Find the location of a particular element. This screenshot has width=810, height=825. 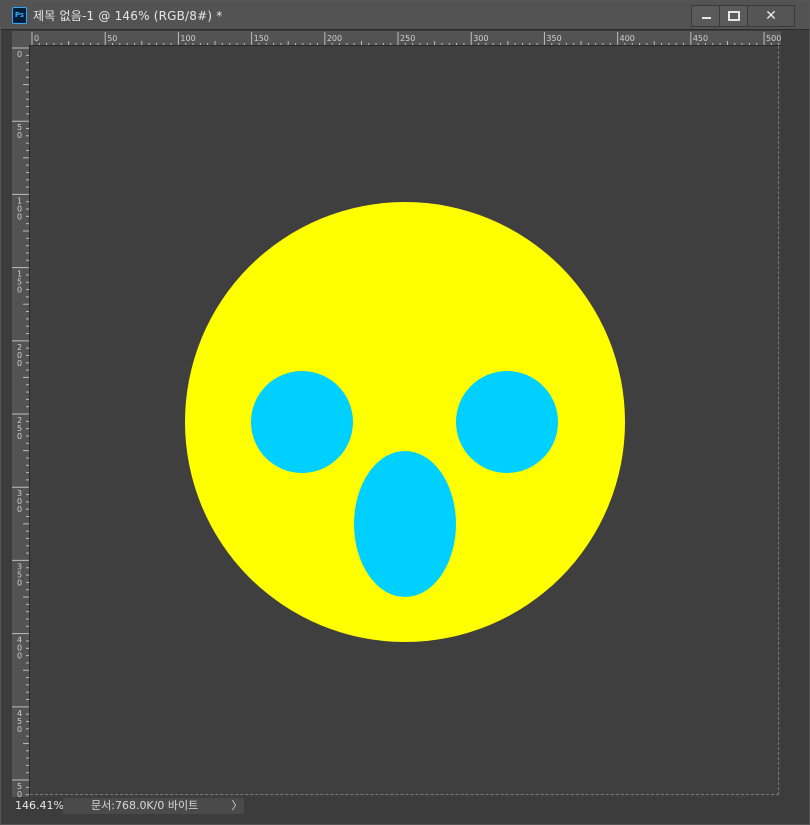

ruler-label: 250 is located at coordinates (407, 38).